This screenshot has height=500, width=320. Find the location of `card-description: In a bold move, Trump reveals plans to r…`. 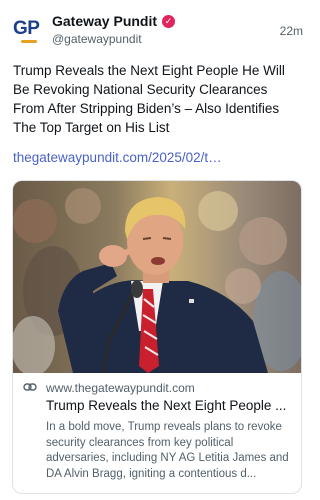

card-description: In a bold move, Trump reveals plans to r… is located at coordinates (167, 450).